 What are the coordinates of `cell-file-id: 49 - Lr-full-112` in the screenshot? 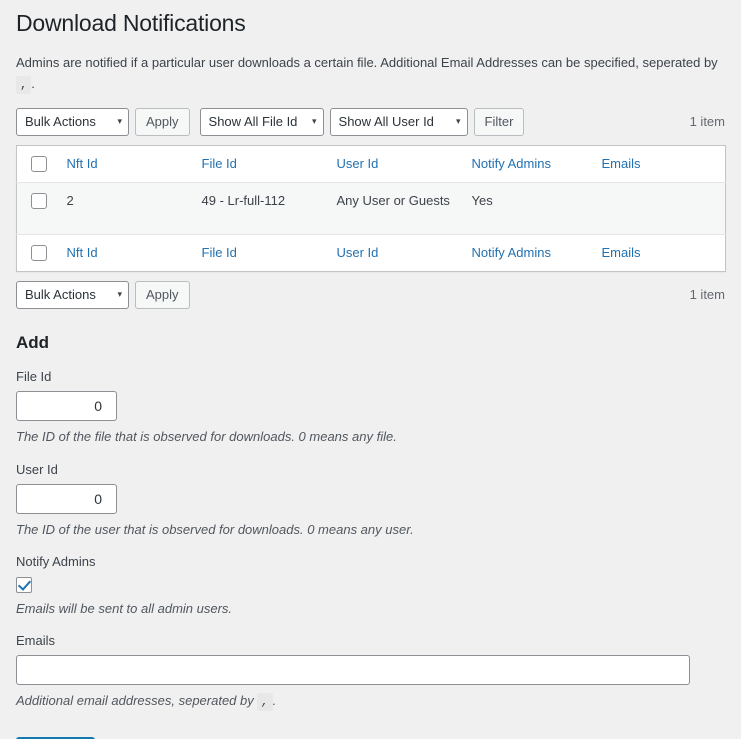 It's located at (259, 208).